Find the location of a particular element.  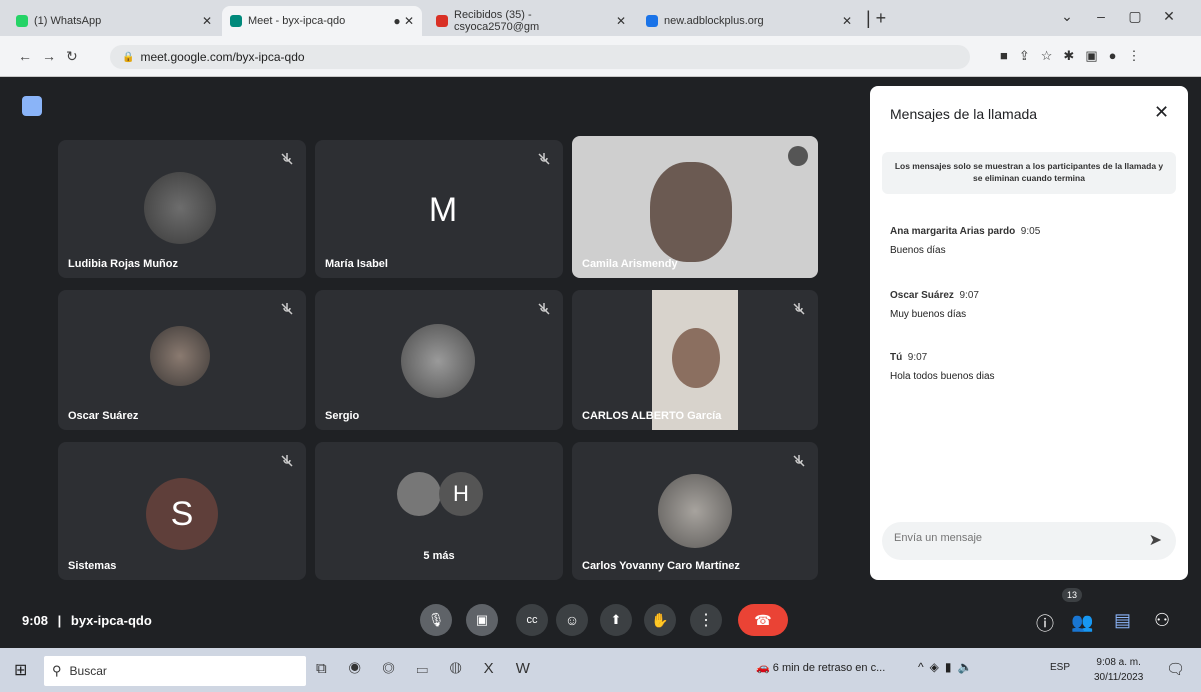

end-call-button: ☎ is located at coordinates (763, 620).